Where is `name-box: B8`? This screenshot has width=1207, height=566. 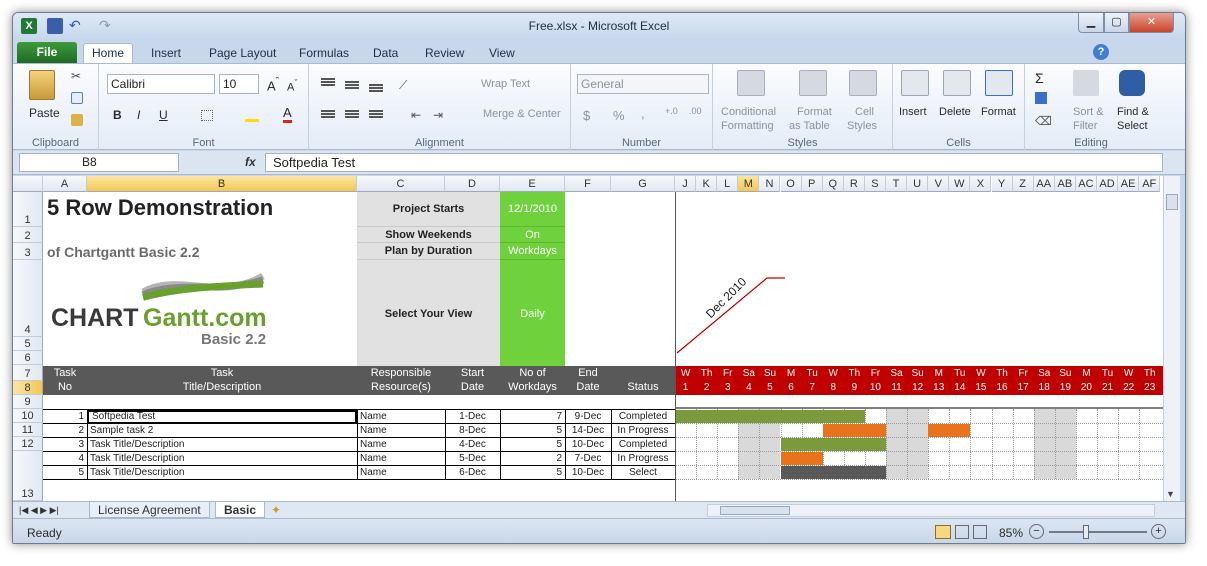 name-box: B8 is located at coordinates (99, 162).